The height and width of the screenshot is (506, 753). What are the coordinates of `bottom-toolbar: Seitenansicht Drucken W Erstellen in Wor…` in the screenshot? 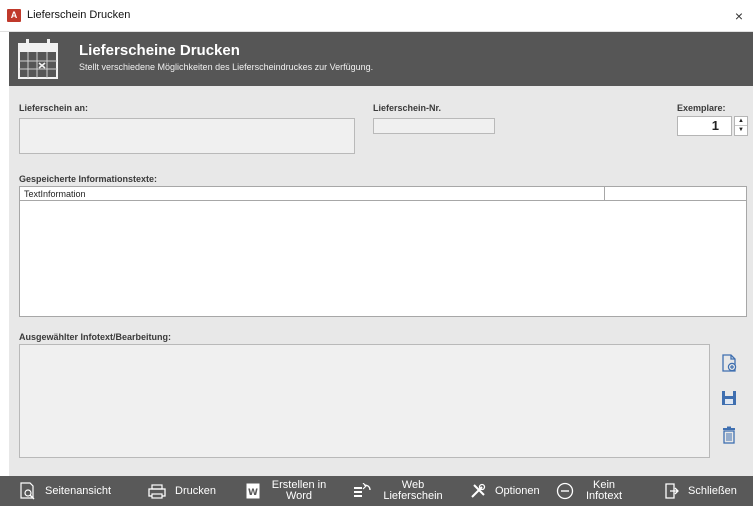 It's located at (376, 491).